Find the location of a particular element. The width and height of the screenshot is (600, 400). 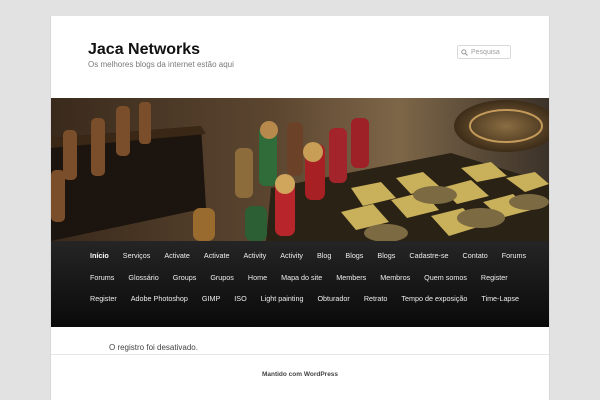

nav-item-gloss-rio: Glossário is located at coordinates (143, 278).